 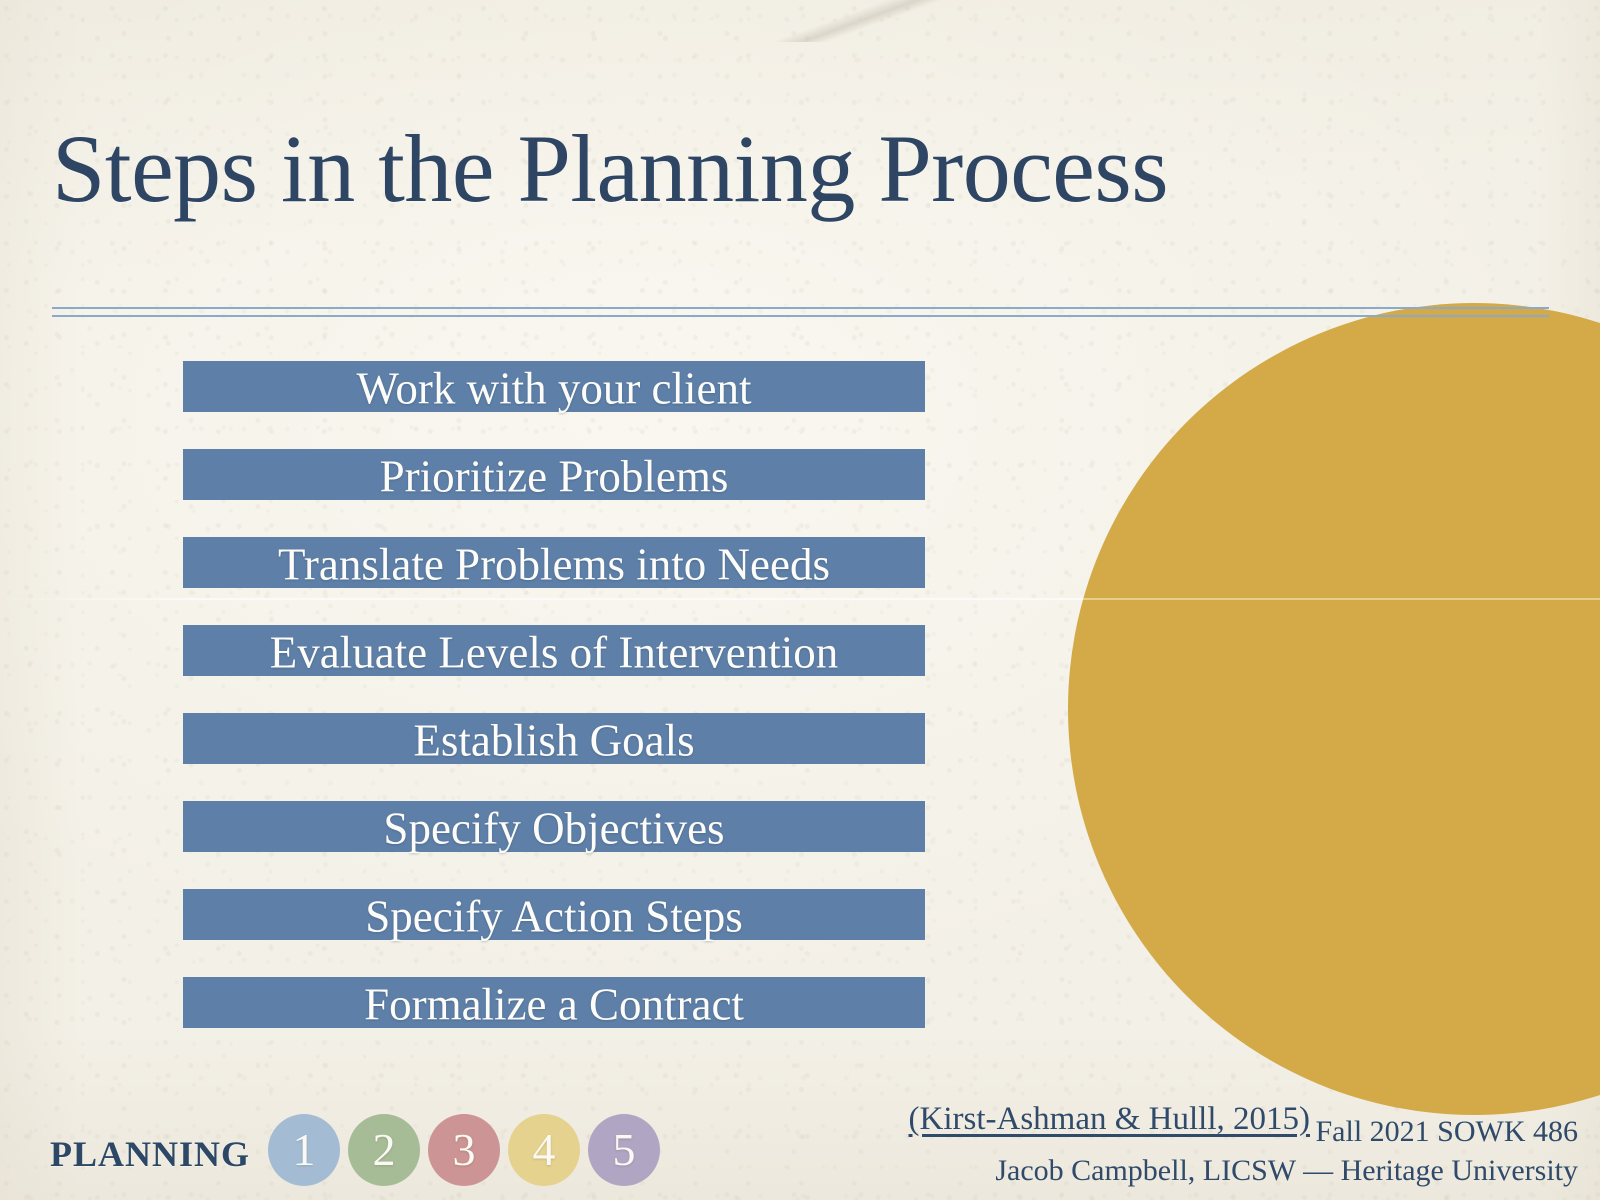 I want to click on step-indicator-dots: 1 2 3 4 5, so click(x=464, y=1150).